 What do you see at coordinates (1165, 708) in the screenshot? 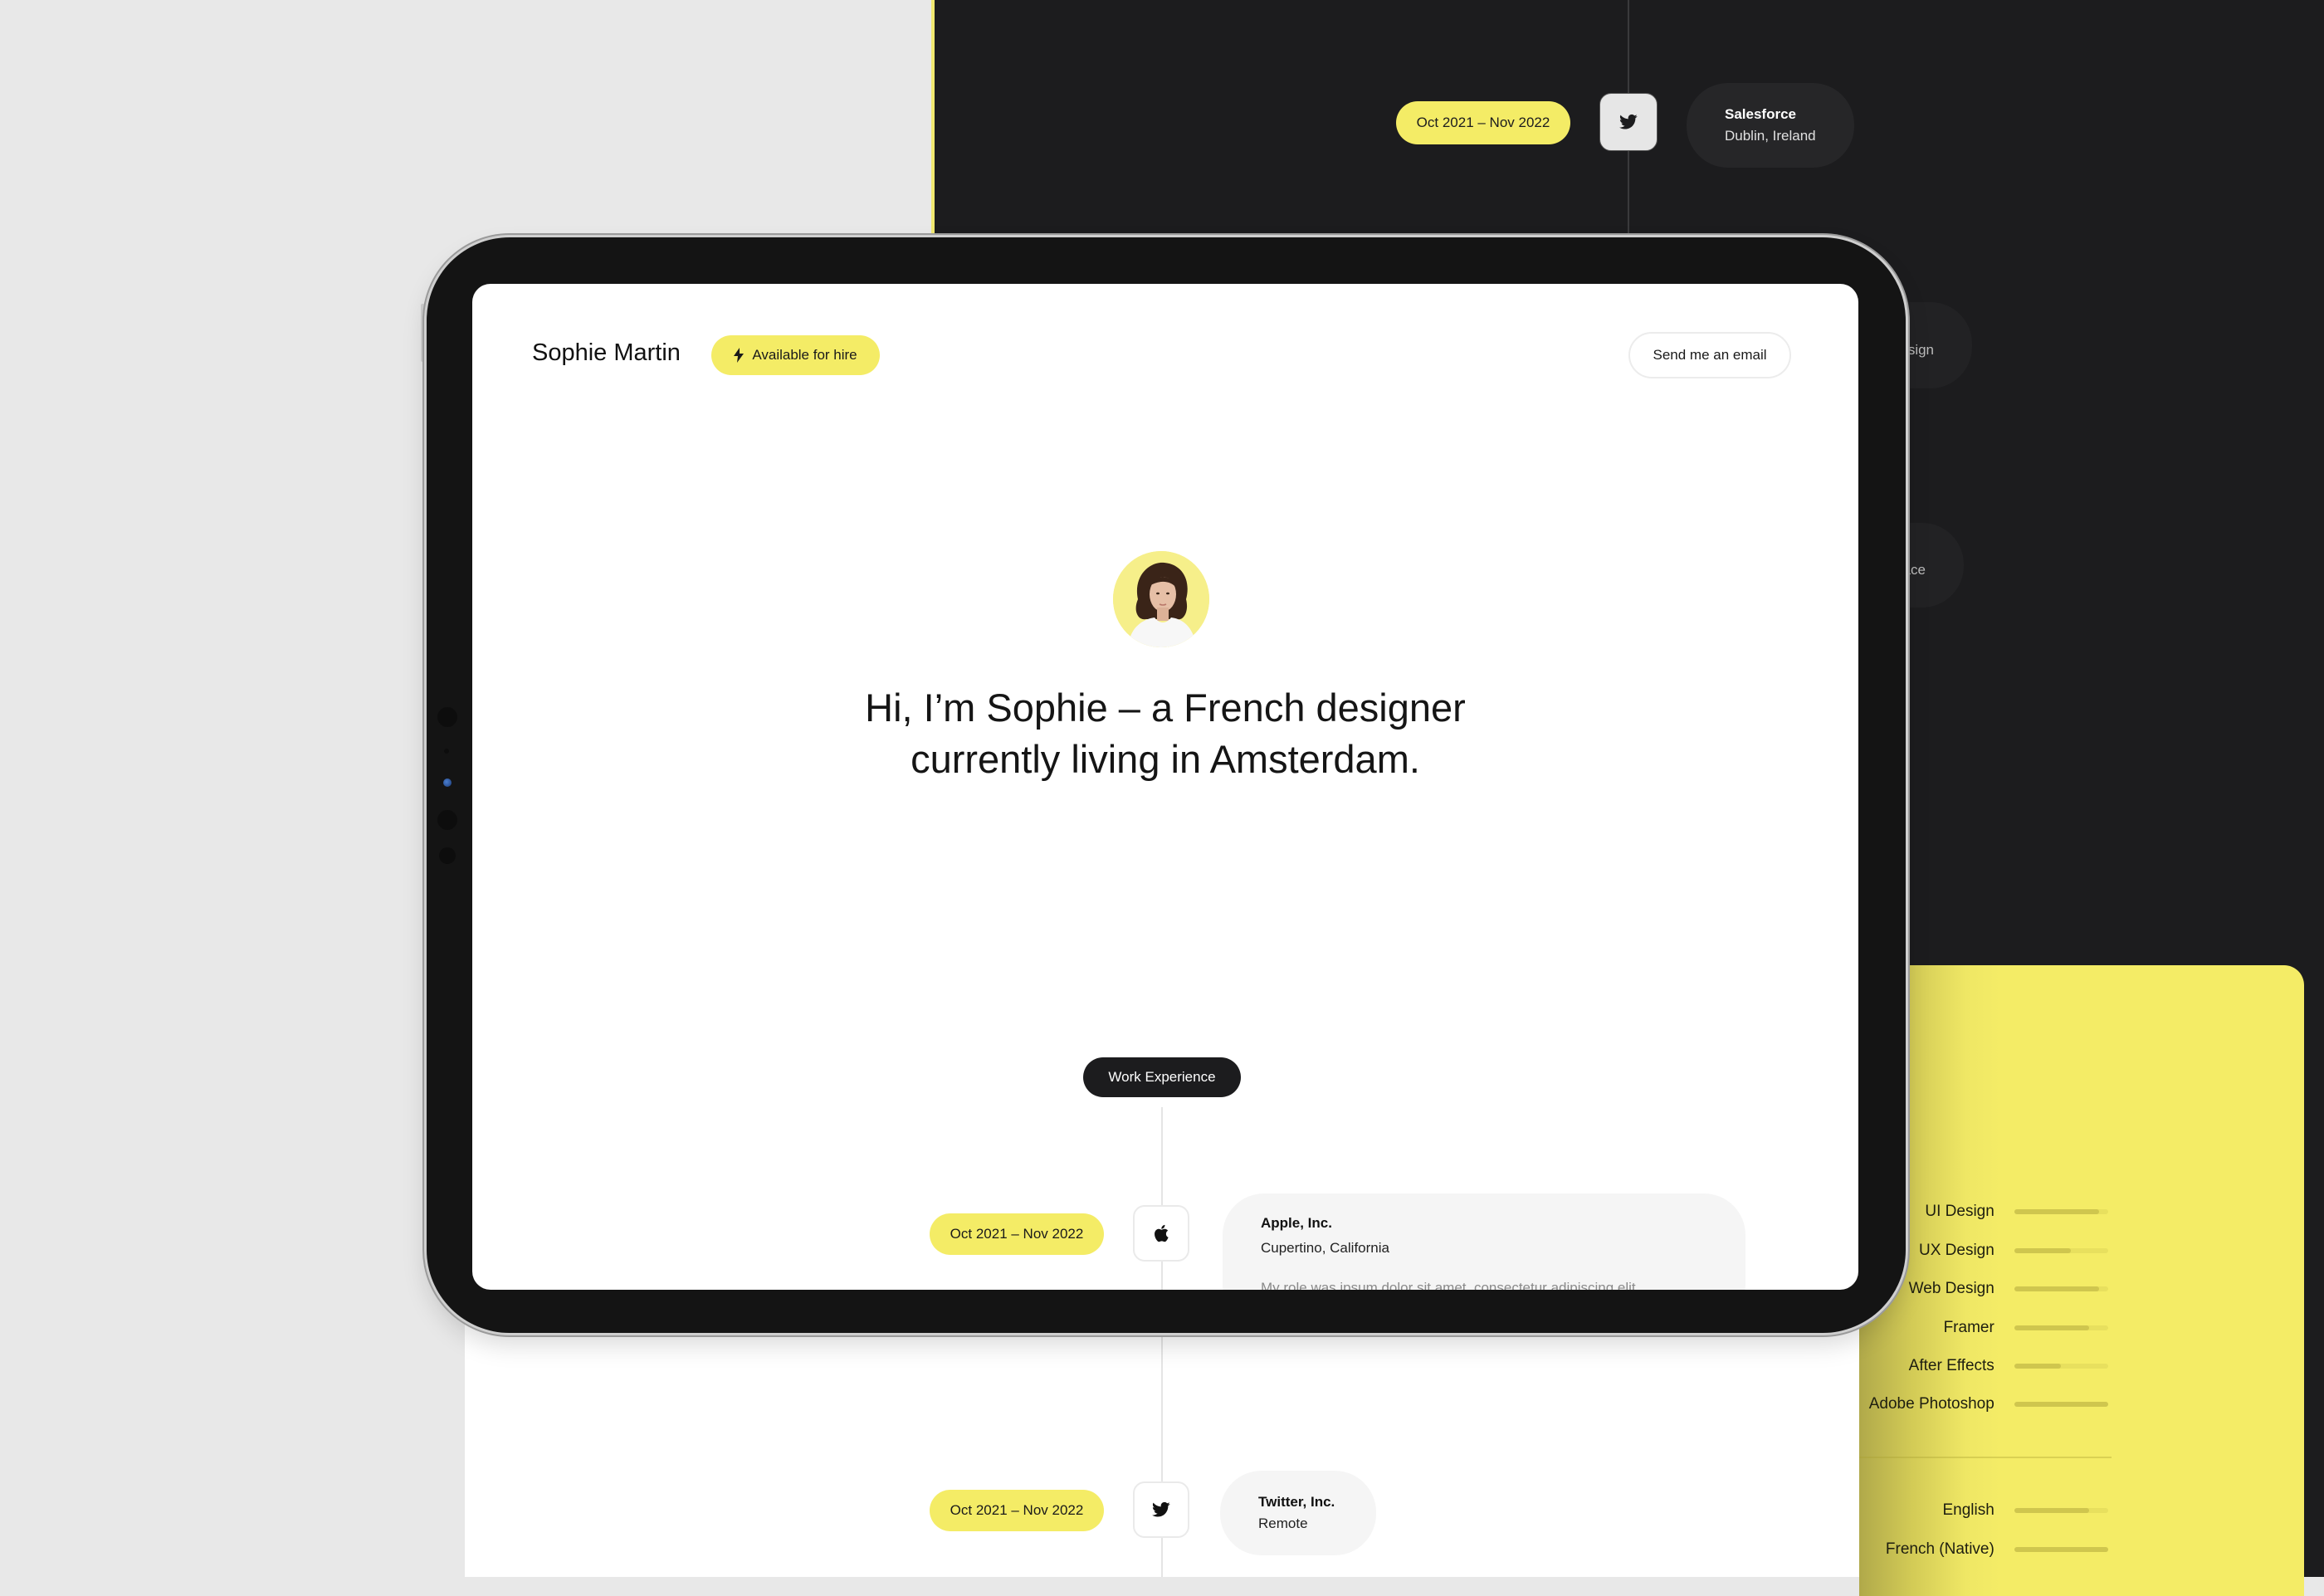
I see `hero-headline-line: Hi, I’m Sophie – a French designer` at bounding box center [1165, 708].